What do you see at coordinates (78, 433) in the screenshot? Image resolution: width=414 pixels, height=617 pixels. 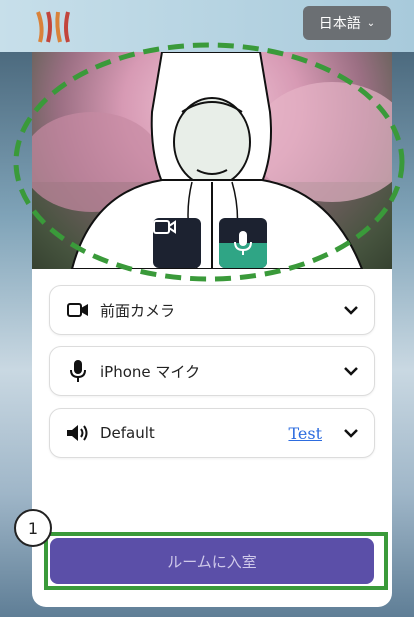 I see `speaker-icon` at bounding box center [78, 433].